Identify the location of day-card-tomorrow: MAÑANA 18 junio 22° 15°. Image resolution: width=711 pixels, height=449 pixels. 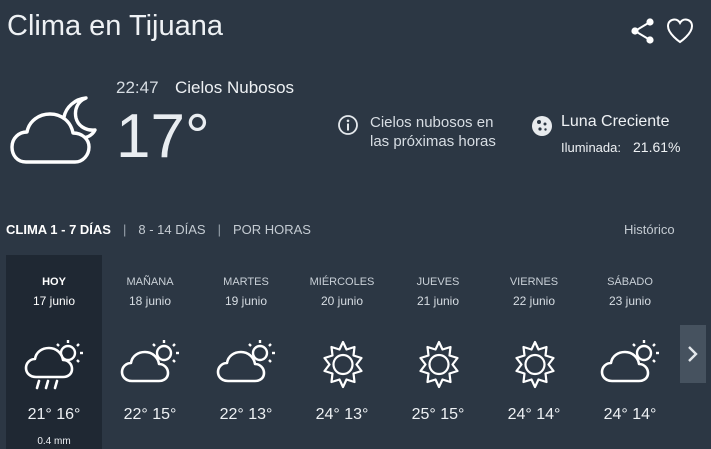
(150, 352).